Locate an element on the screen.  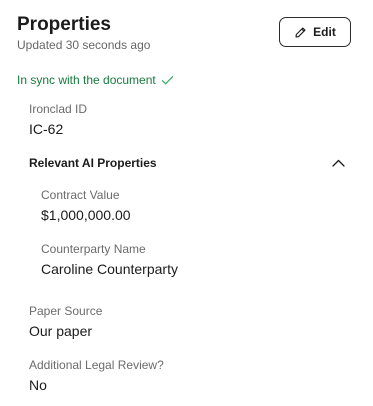
checkmark-icon is located at coordinates (167, 80).